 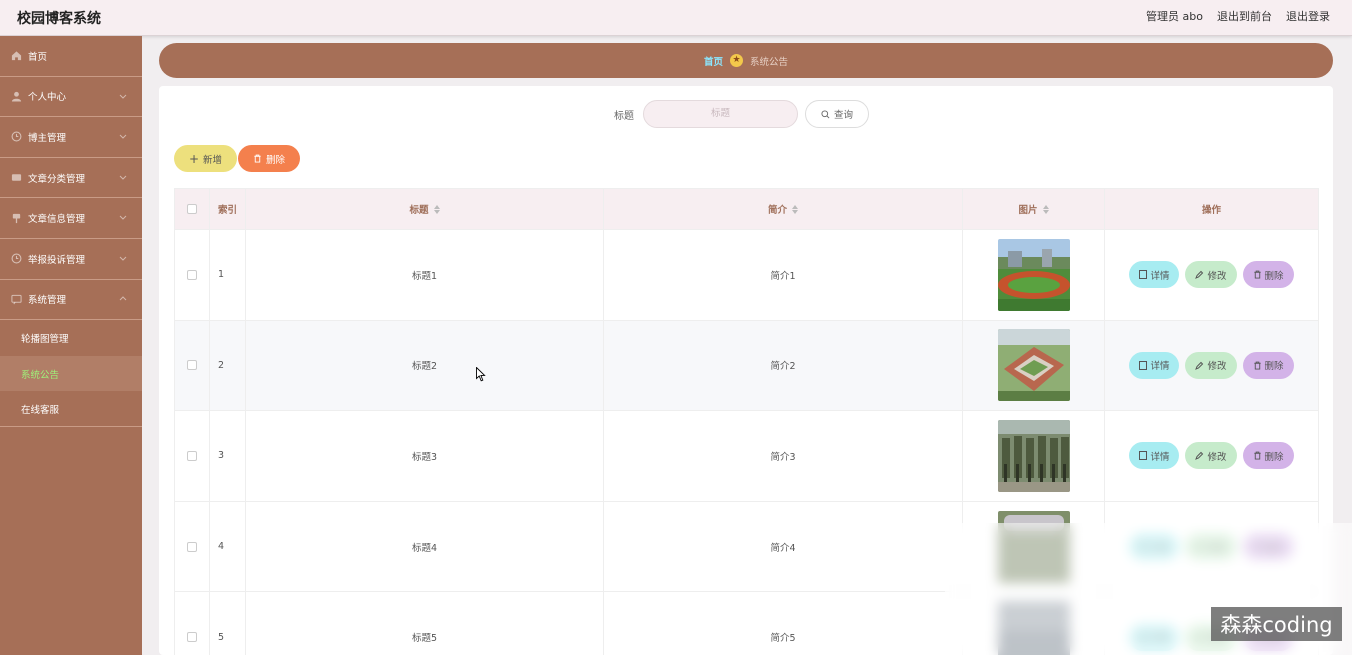 What do you see at coordinates (16, 299) in the screenshot?
I see `chat-icon` at bounding box center [16, 299].